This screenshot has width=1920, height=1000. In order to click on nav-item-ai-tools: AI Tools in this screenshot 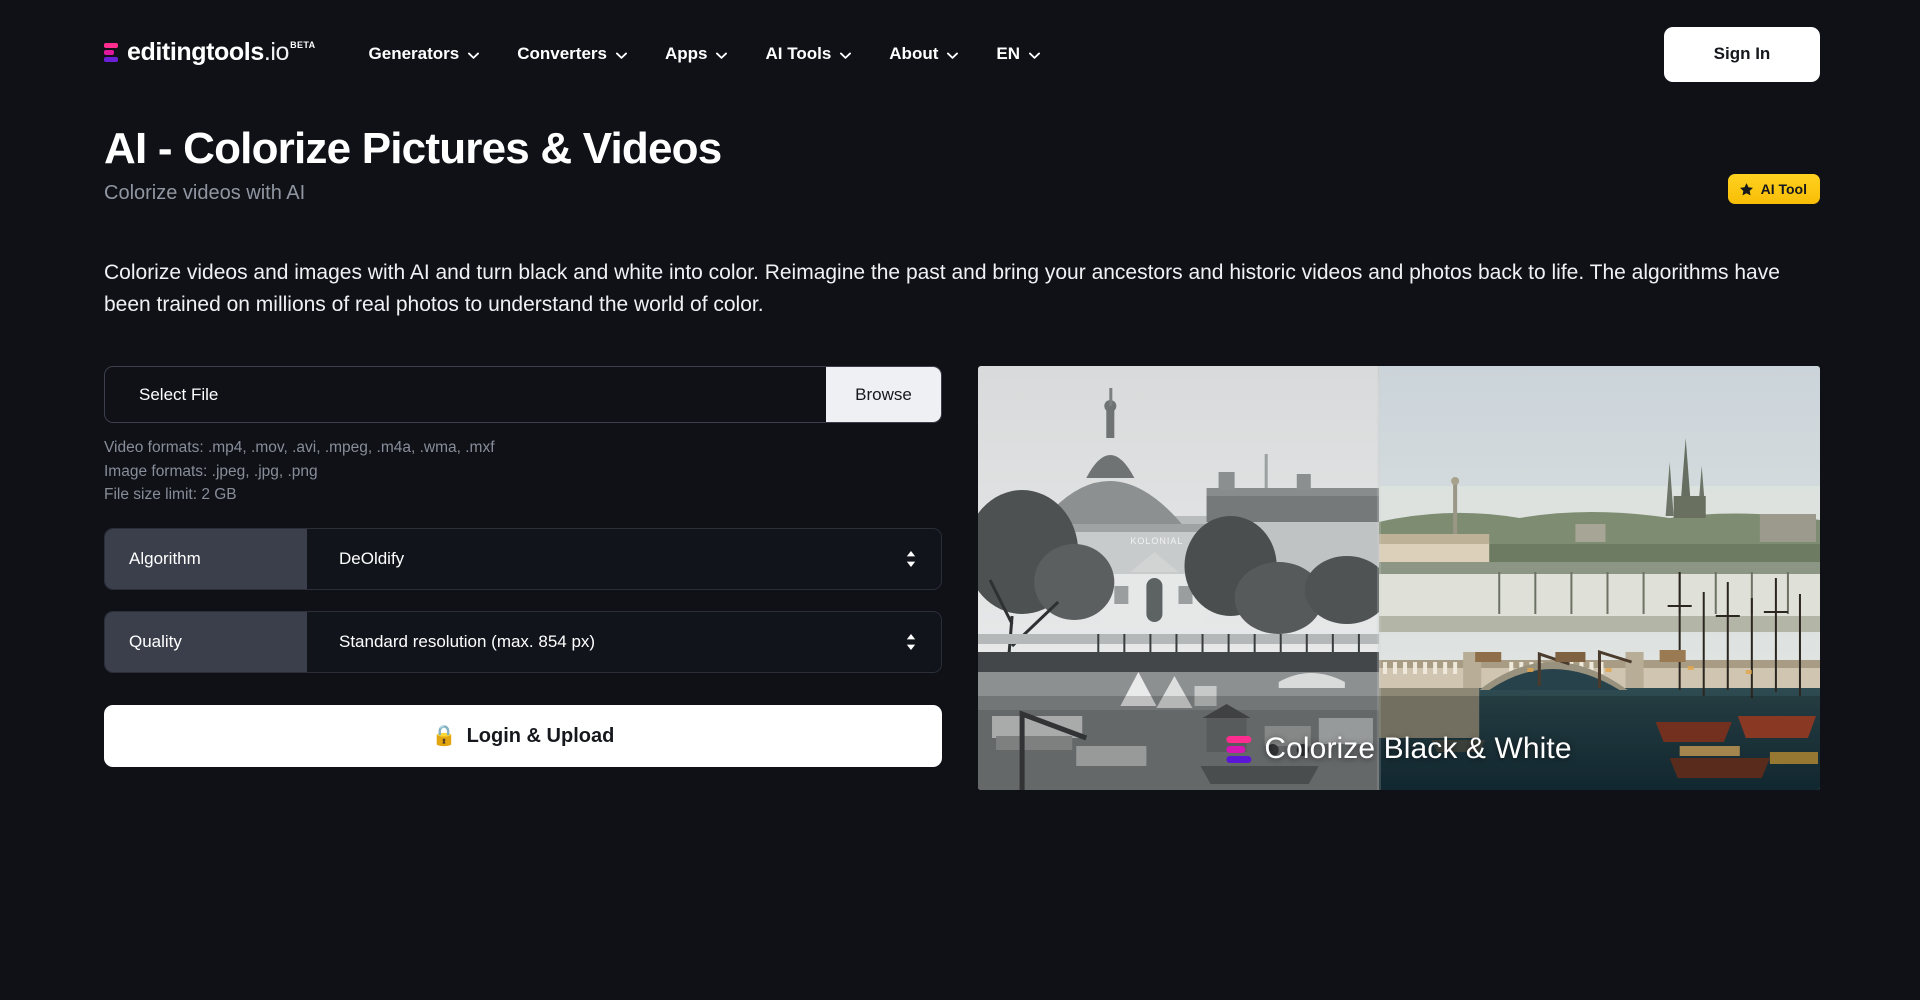, I will do `click(808, 54)`.